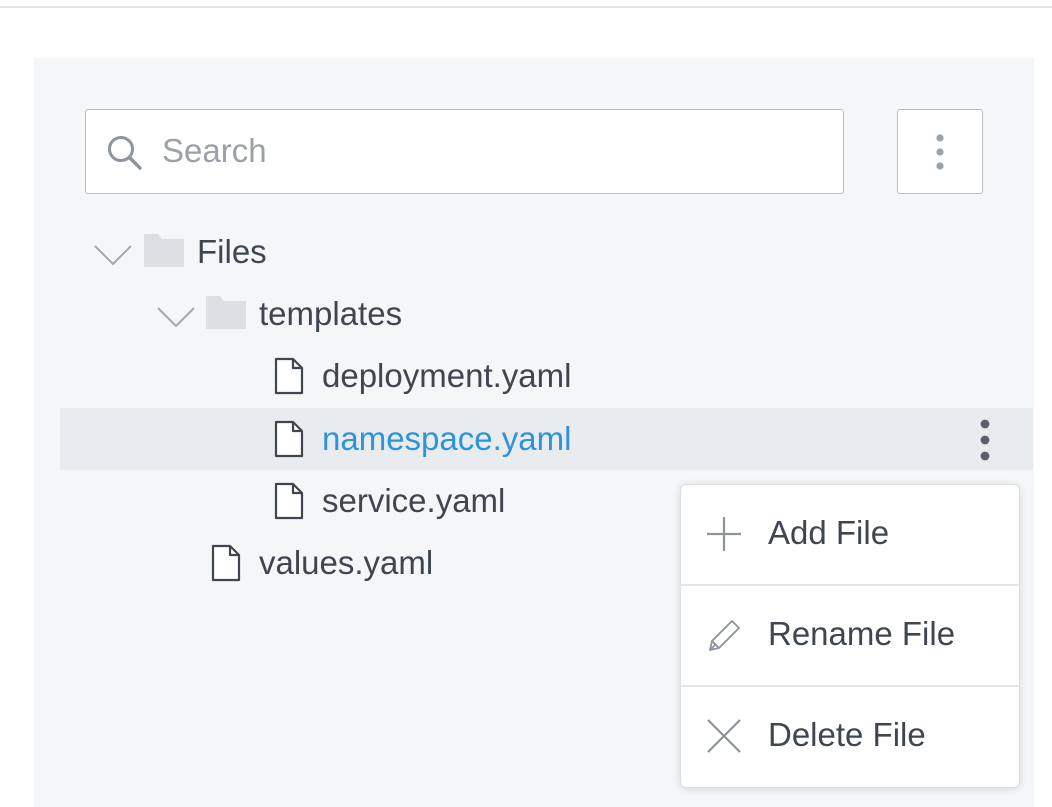 This screenshot has width=1052, height=807. I want to click on tree-file-deployment: deployment.yaml, so click(470, 376).